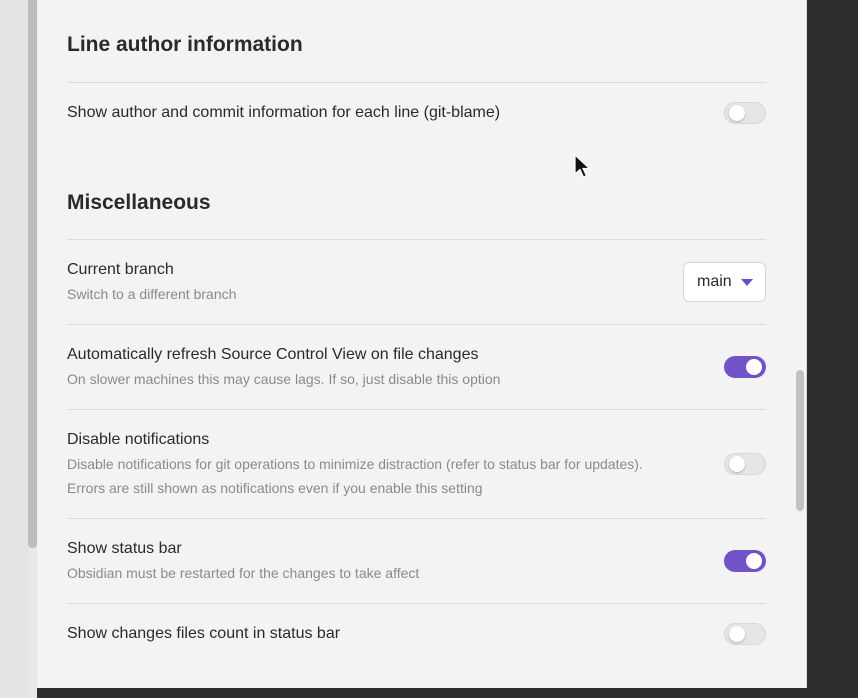 The height and width of the screenshot is (698, 858). Describe the element at coordinates (583, 166) in the screenshot. I see `mouse-cursor-icon` at that location.